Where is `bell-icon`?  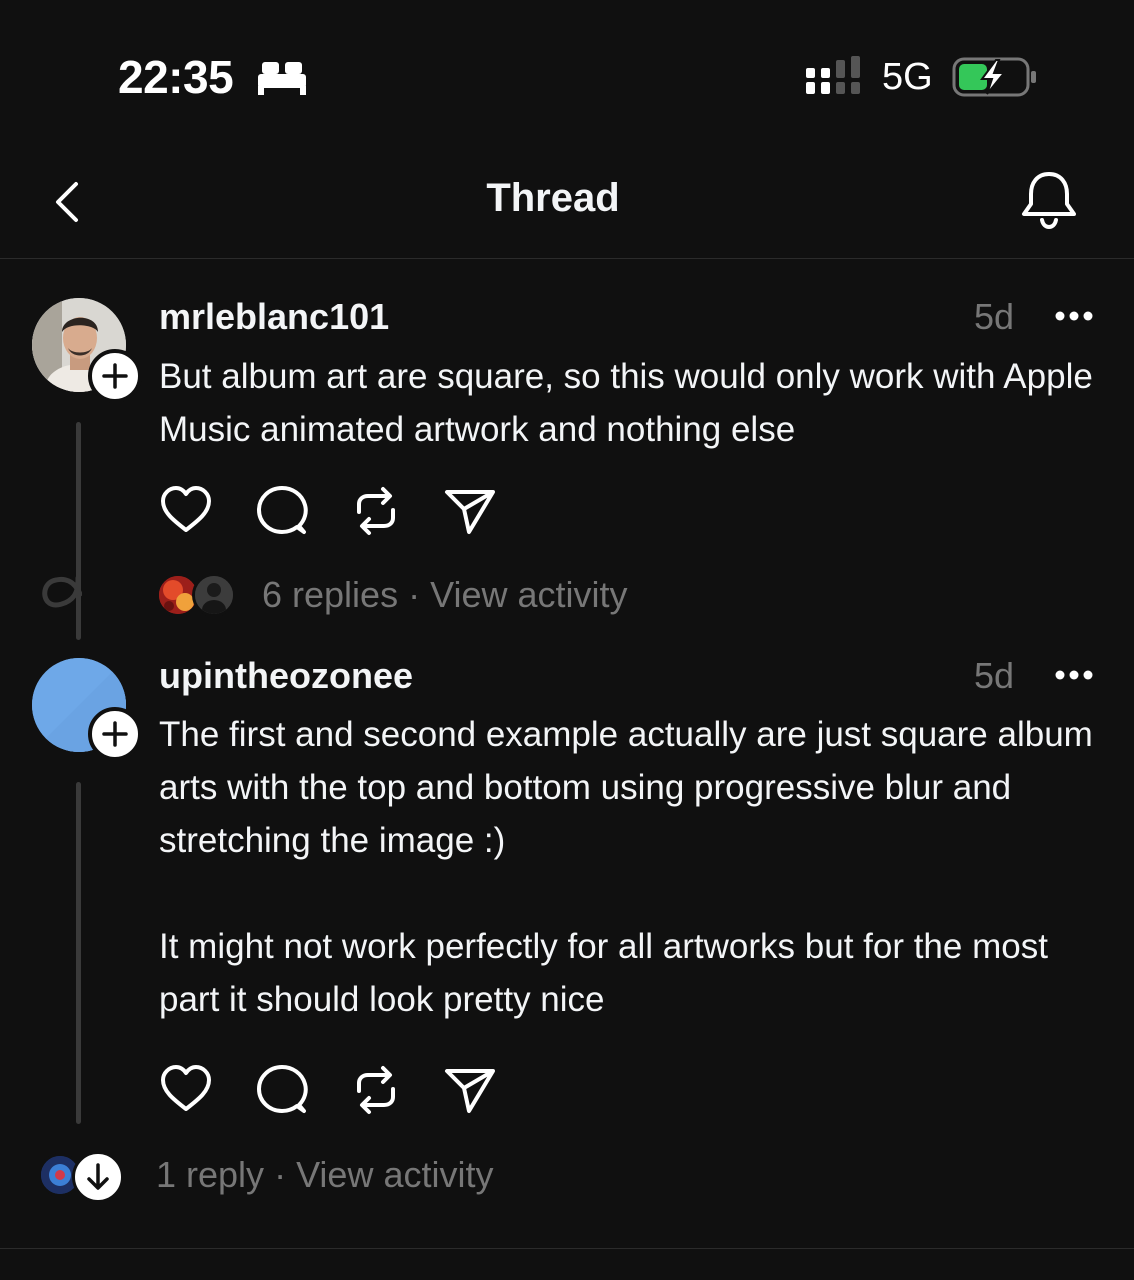
bell-icon is located at coordinates (1049, 200).